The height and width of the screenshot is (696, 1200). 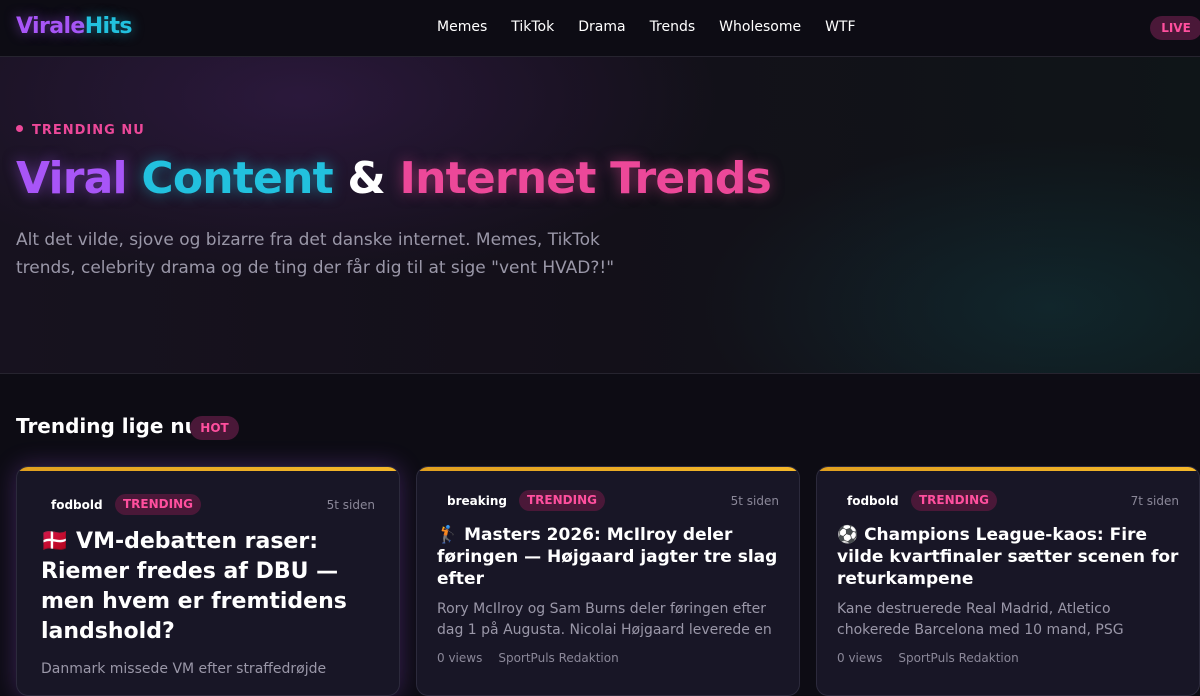 I want to click on logo-part-hits: Hits, so click(x=108, y=26).